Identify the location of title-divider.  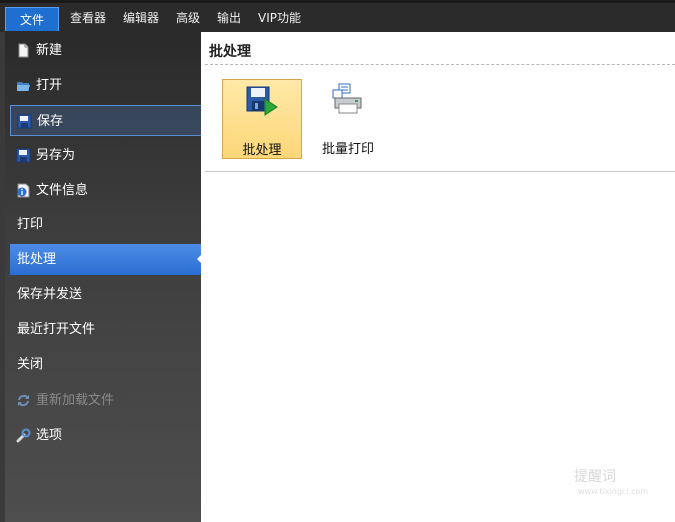
(440, 64).